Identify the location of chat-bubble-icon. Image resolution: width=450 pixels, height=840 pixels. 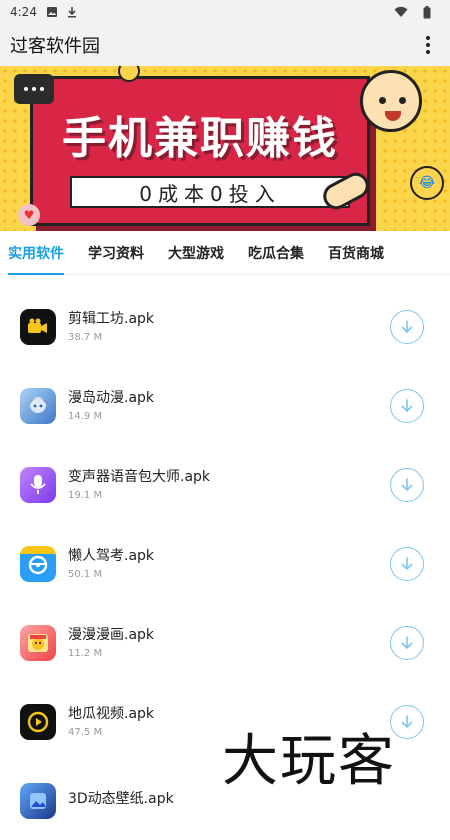
(34, 89).